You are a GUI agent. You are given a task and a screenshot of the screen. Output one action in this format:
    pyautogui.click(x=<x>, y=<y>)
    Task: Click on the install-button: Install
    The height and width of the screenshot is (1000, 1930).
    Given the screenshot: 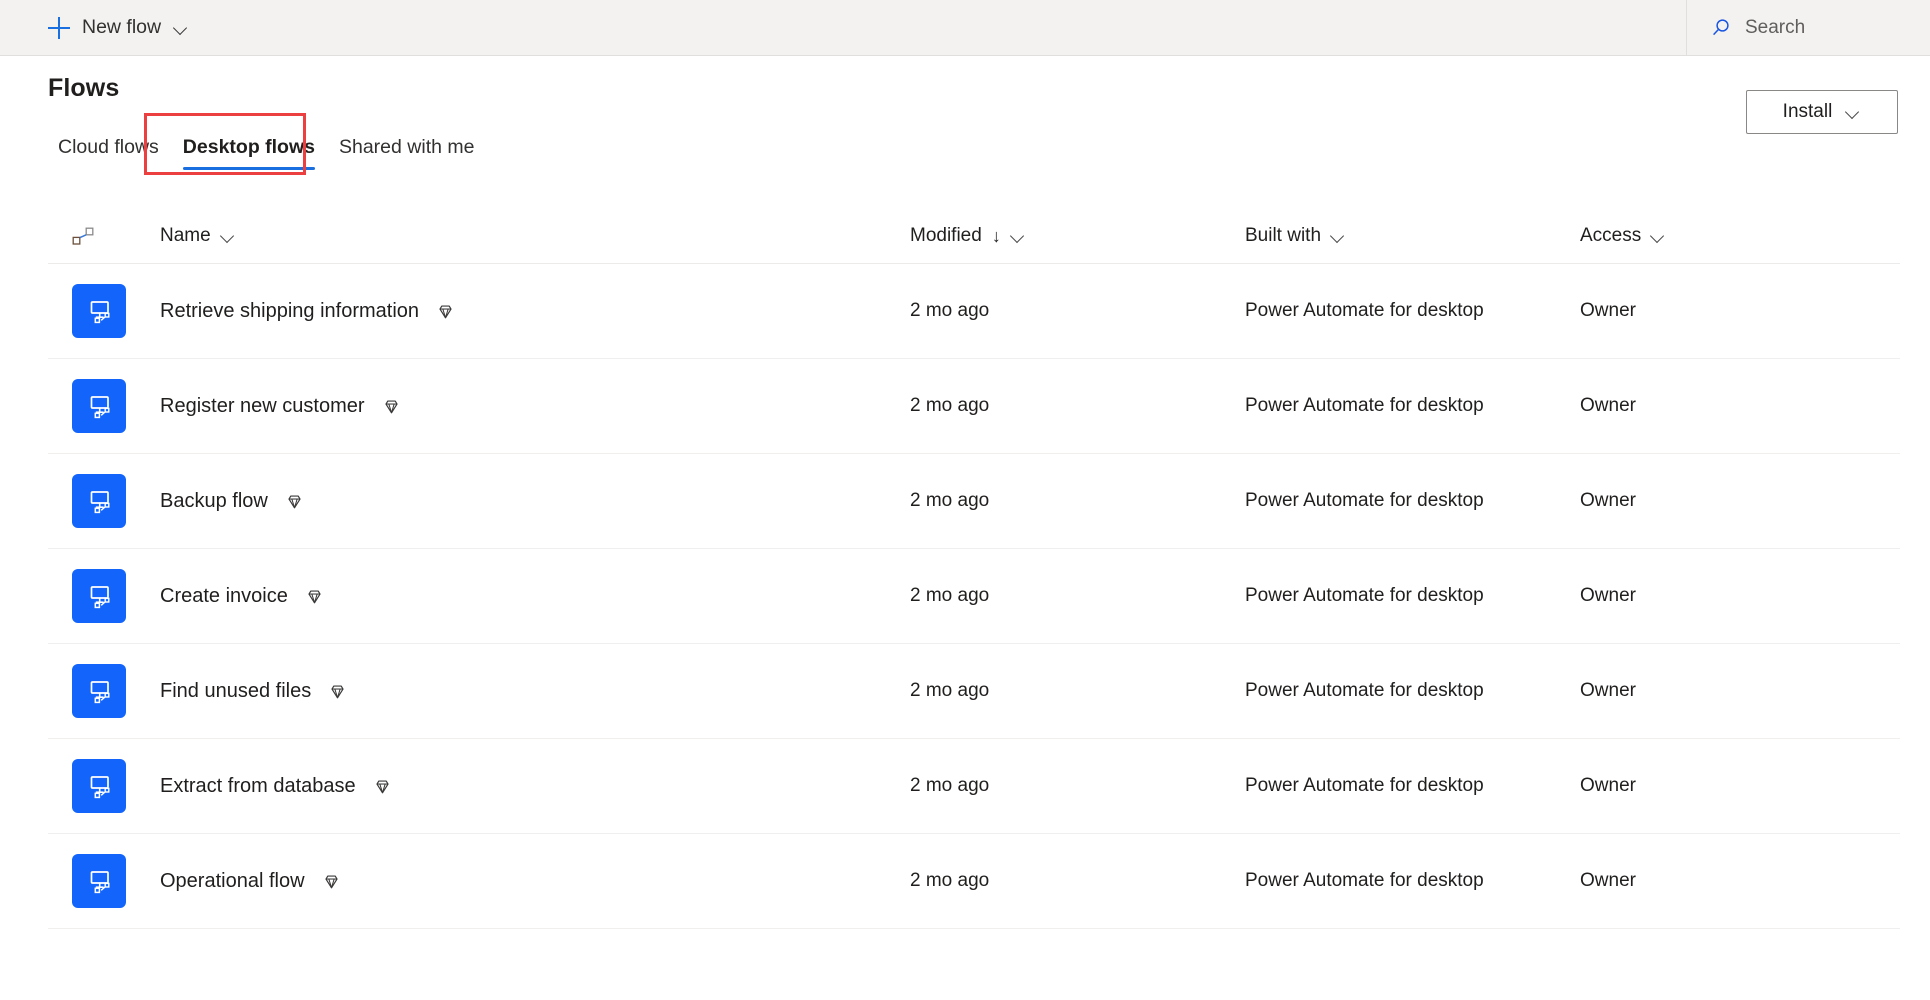 What is the action you would take?
    pyautogui.click(x=1822, y=112)
    